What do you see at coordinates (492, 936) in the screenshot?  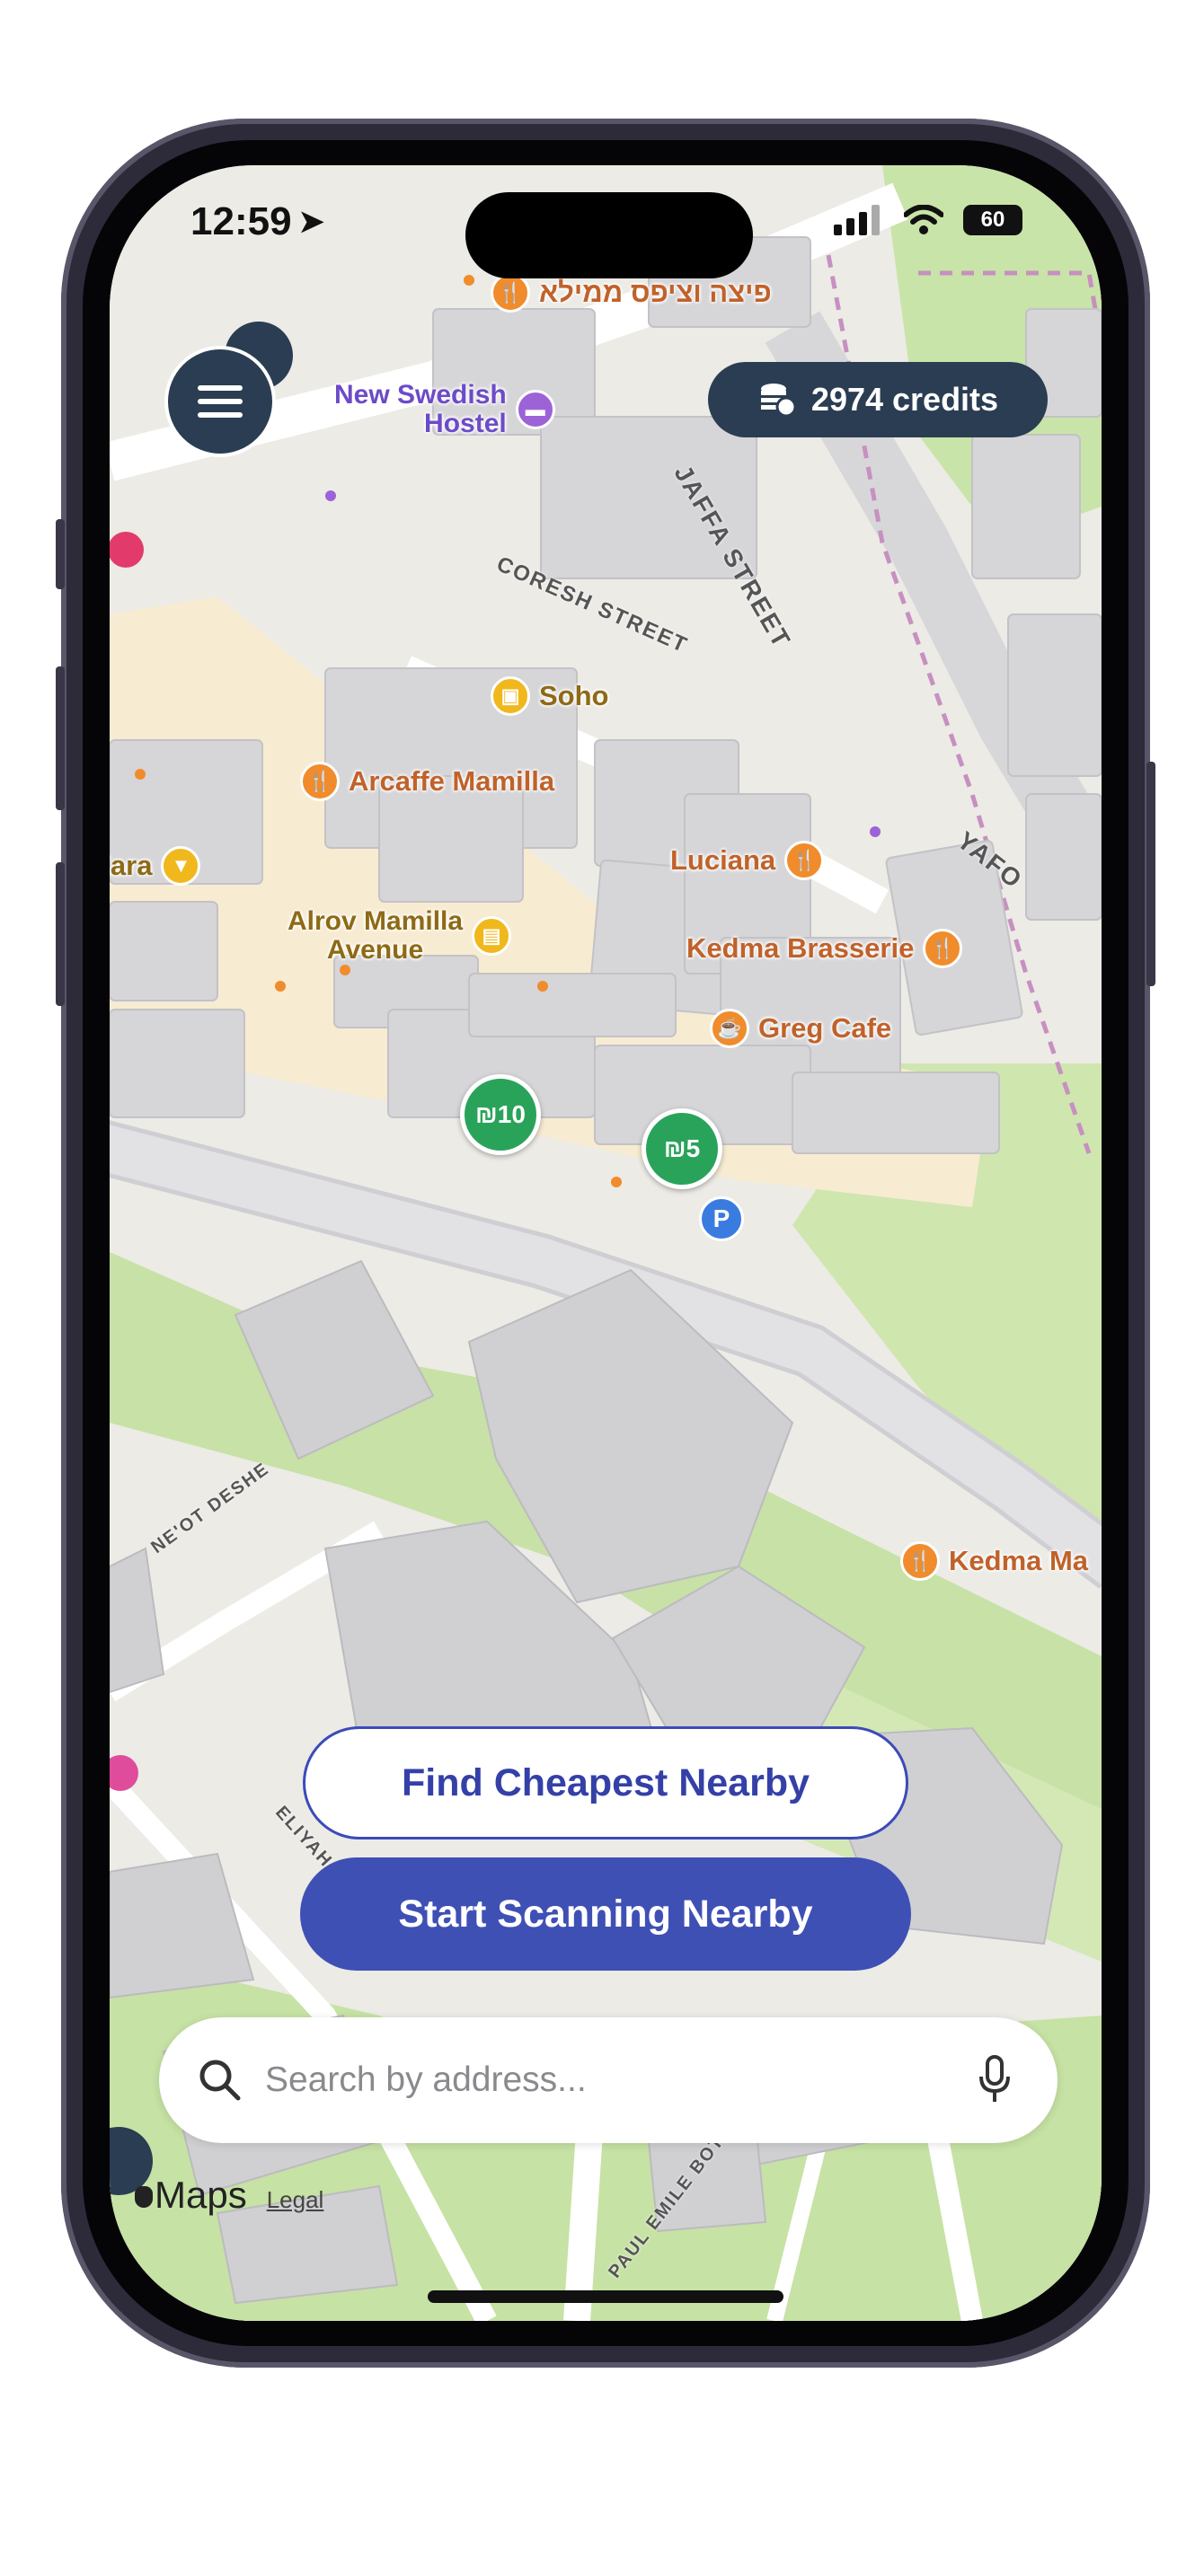 I see `store-icon: ▤` at bounding box center [492, 936].